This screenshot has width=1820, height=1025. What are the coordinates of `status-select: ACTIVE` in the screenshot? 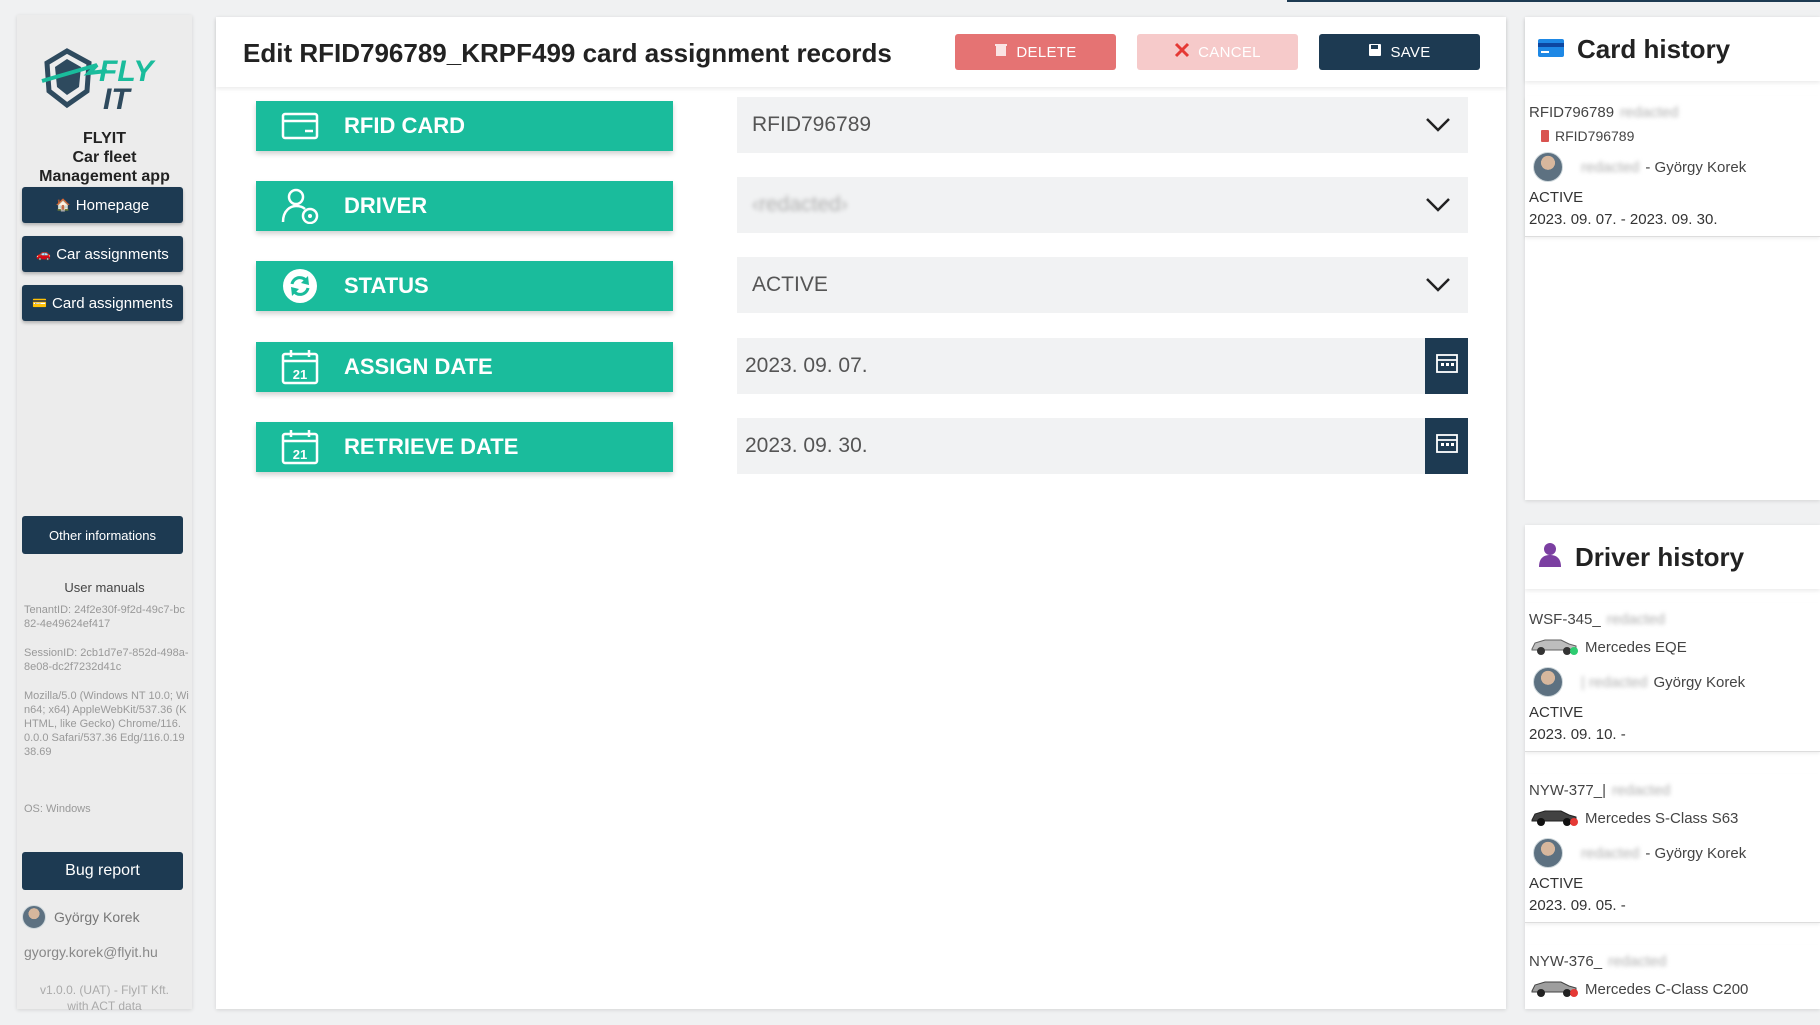 It's located at (1102, 285).